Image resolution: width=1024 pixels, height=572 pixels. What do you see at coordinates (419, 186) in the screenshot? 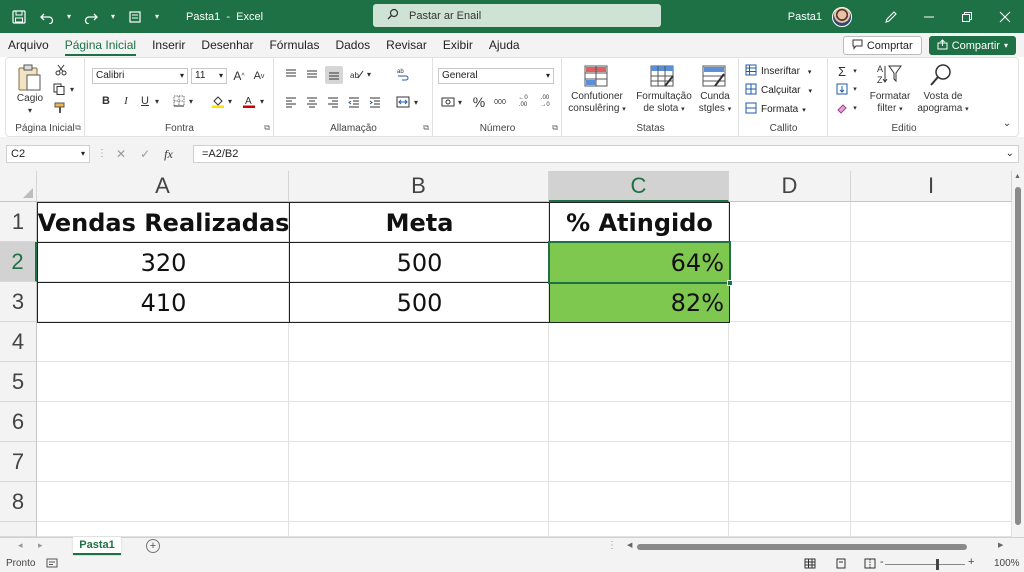
I see `column-header-b: B` at bounding box center [419, 186].